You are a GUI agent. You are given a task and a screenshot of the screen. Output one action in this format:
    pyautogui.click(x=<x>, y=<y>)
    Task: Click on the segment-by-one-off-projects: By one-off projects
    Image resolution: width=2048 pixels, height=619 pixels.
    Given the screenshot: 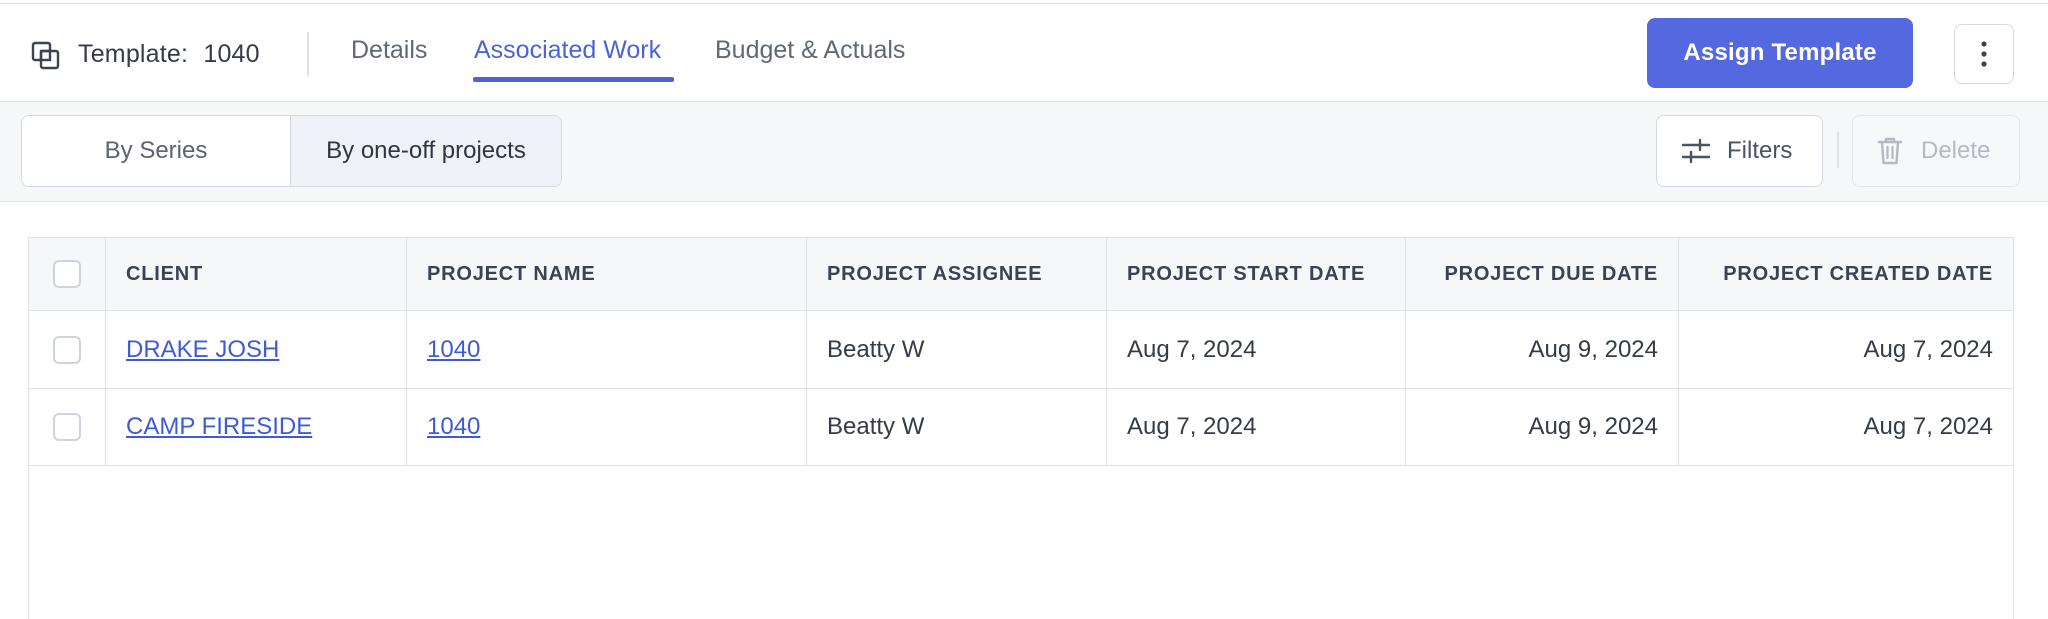 What is the action you would take?
    pyautogui.click(x=425, y=151)
    